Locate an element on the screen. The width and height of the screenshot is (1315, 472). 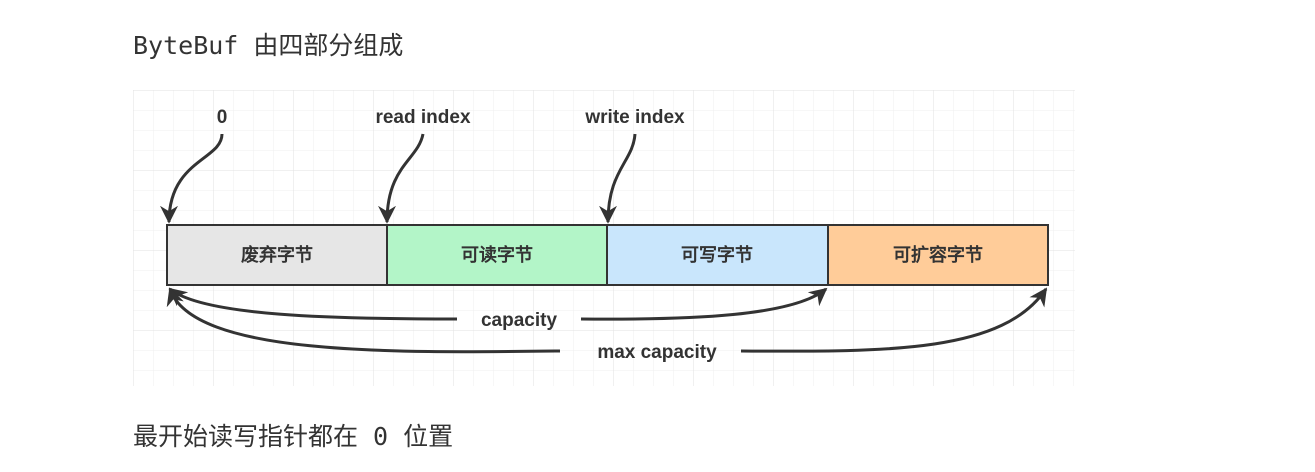
capacity-label: capacity is located at coordinates (519, 320).